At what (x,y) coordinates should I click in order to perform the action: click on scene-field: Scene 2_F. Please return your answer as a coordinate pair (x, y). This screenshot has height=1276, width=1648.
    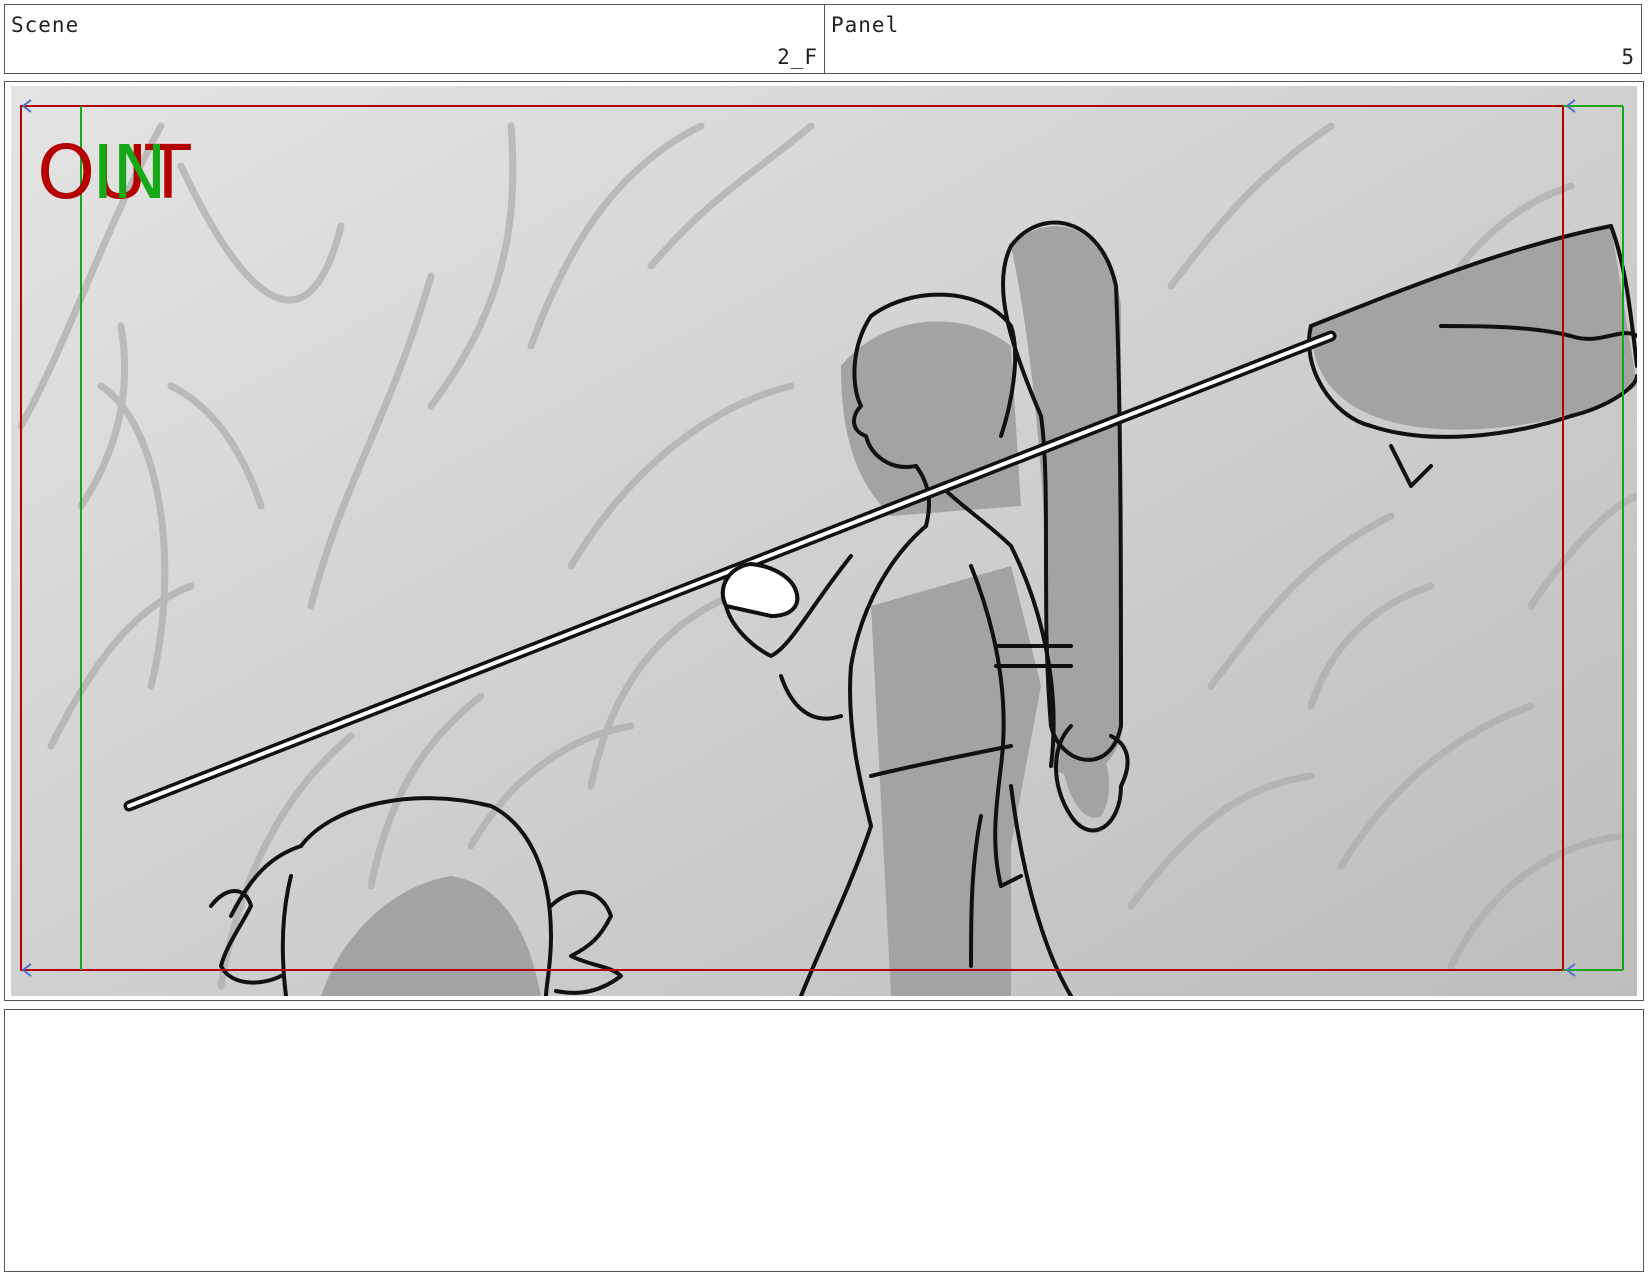
    Looking at the image, I should click on (415, 39).